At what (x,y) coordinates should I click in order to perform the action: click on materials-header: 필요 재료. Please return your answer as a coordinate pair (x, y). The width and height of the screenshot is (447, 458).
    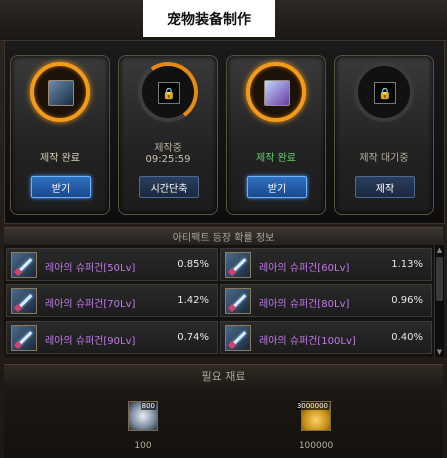
    Looking at the image, I should click on (223, 375).